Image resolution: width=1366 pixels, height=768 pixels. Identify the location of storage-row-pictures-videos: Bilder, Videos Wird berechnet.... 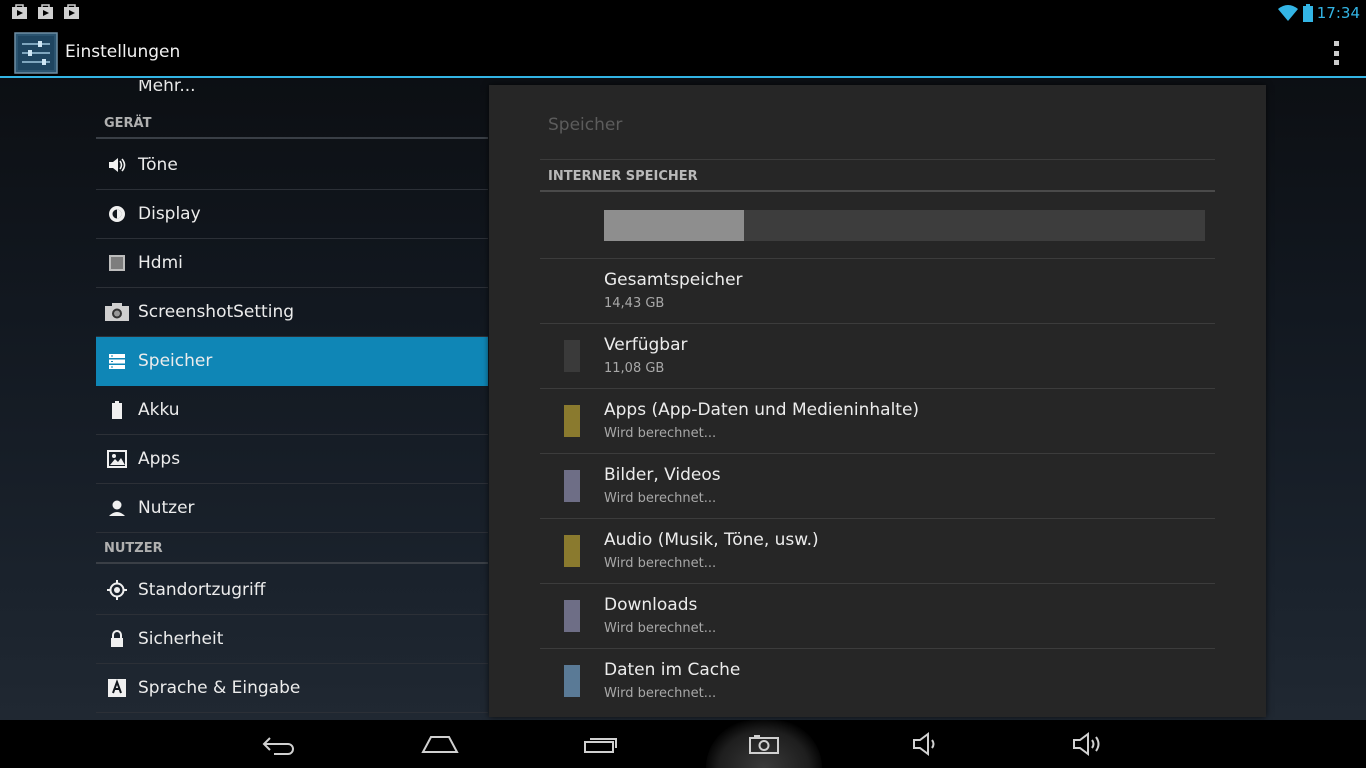
(877, 486).